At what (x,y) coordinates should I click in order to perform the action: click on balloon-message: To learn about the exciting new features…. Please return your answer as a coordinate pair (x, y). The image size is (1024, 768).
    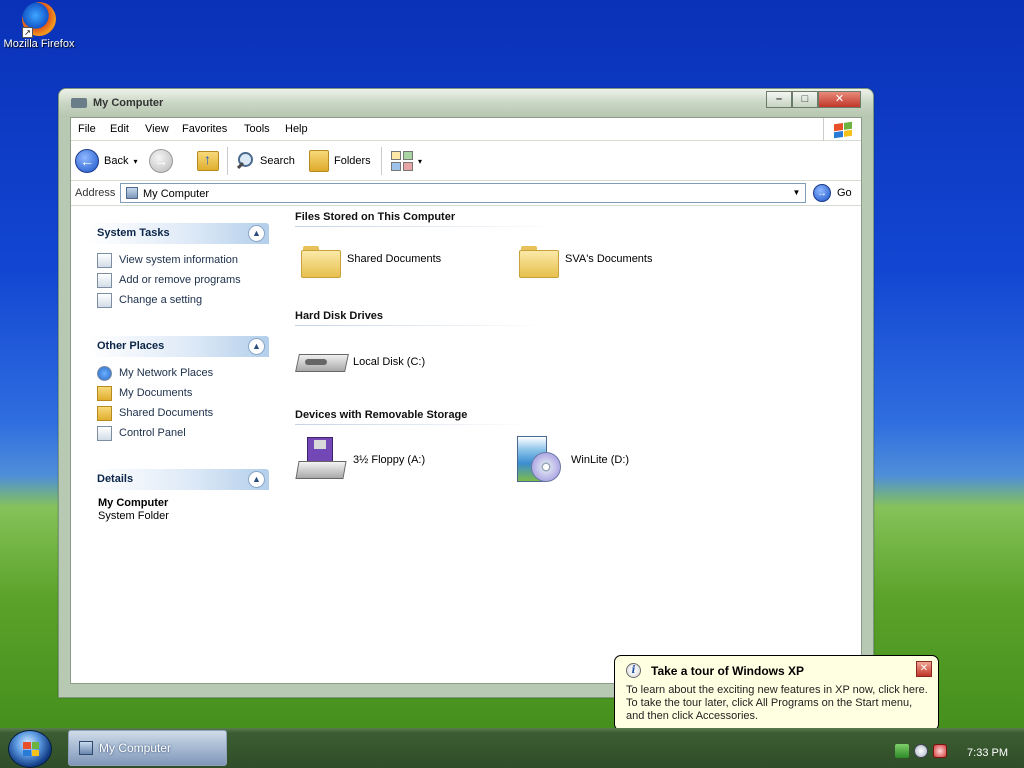
    Looking at the image, I should click on (777, 703).